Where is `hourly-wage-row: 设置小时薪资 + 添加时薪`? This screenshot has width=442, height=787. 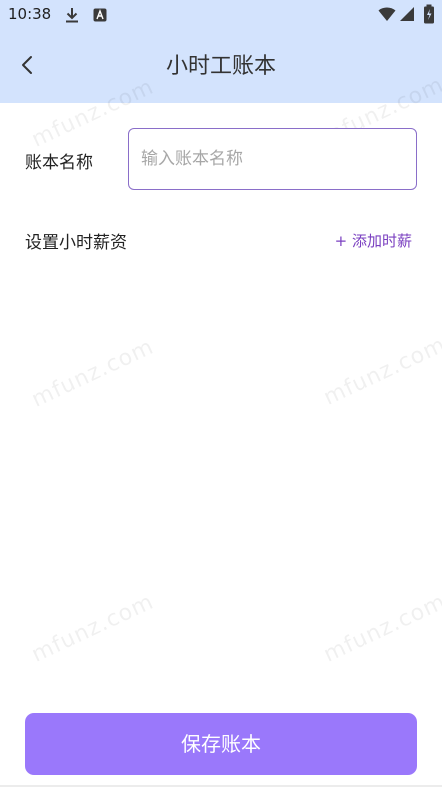 hourly-wage-row: 设置小时薪资 + 添加时薪 is located at coordinates (221, 240).